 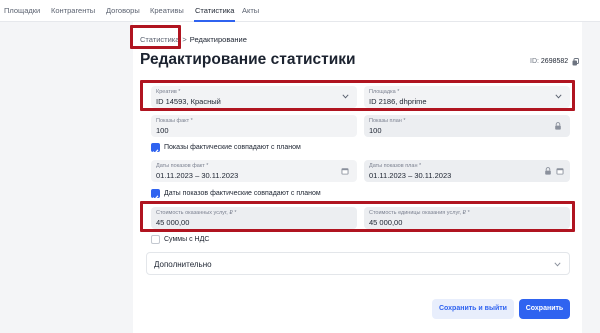 I want to click on page-title: Редактирование статистики, so click(x=248, y=59).